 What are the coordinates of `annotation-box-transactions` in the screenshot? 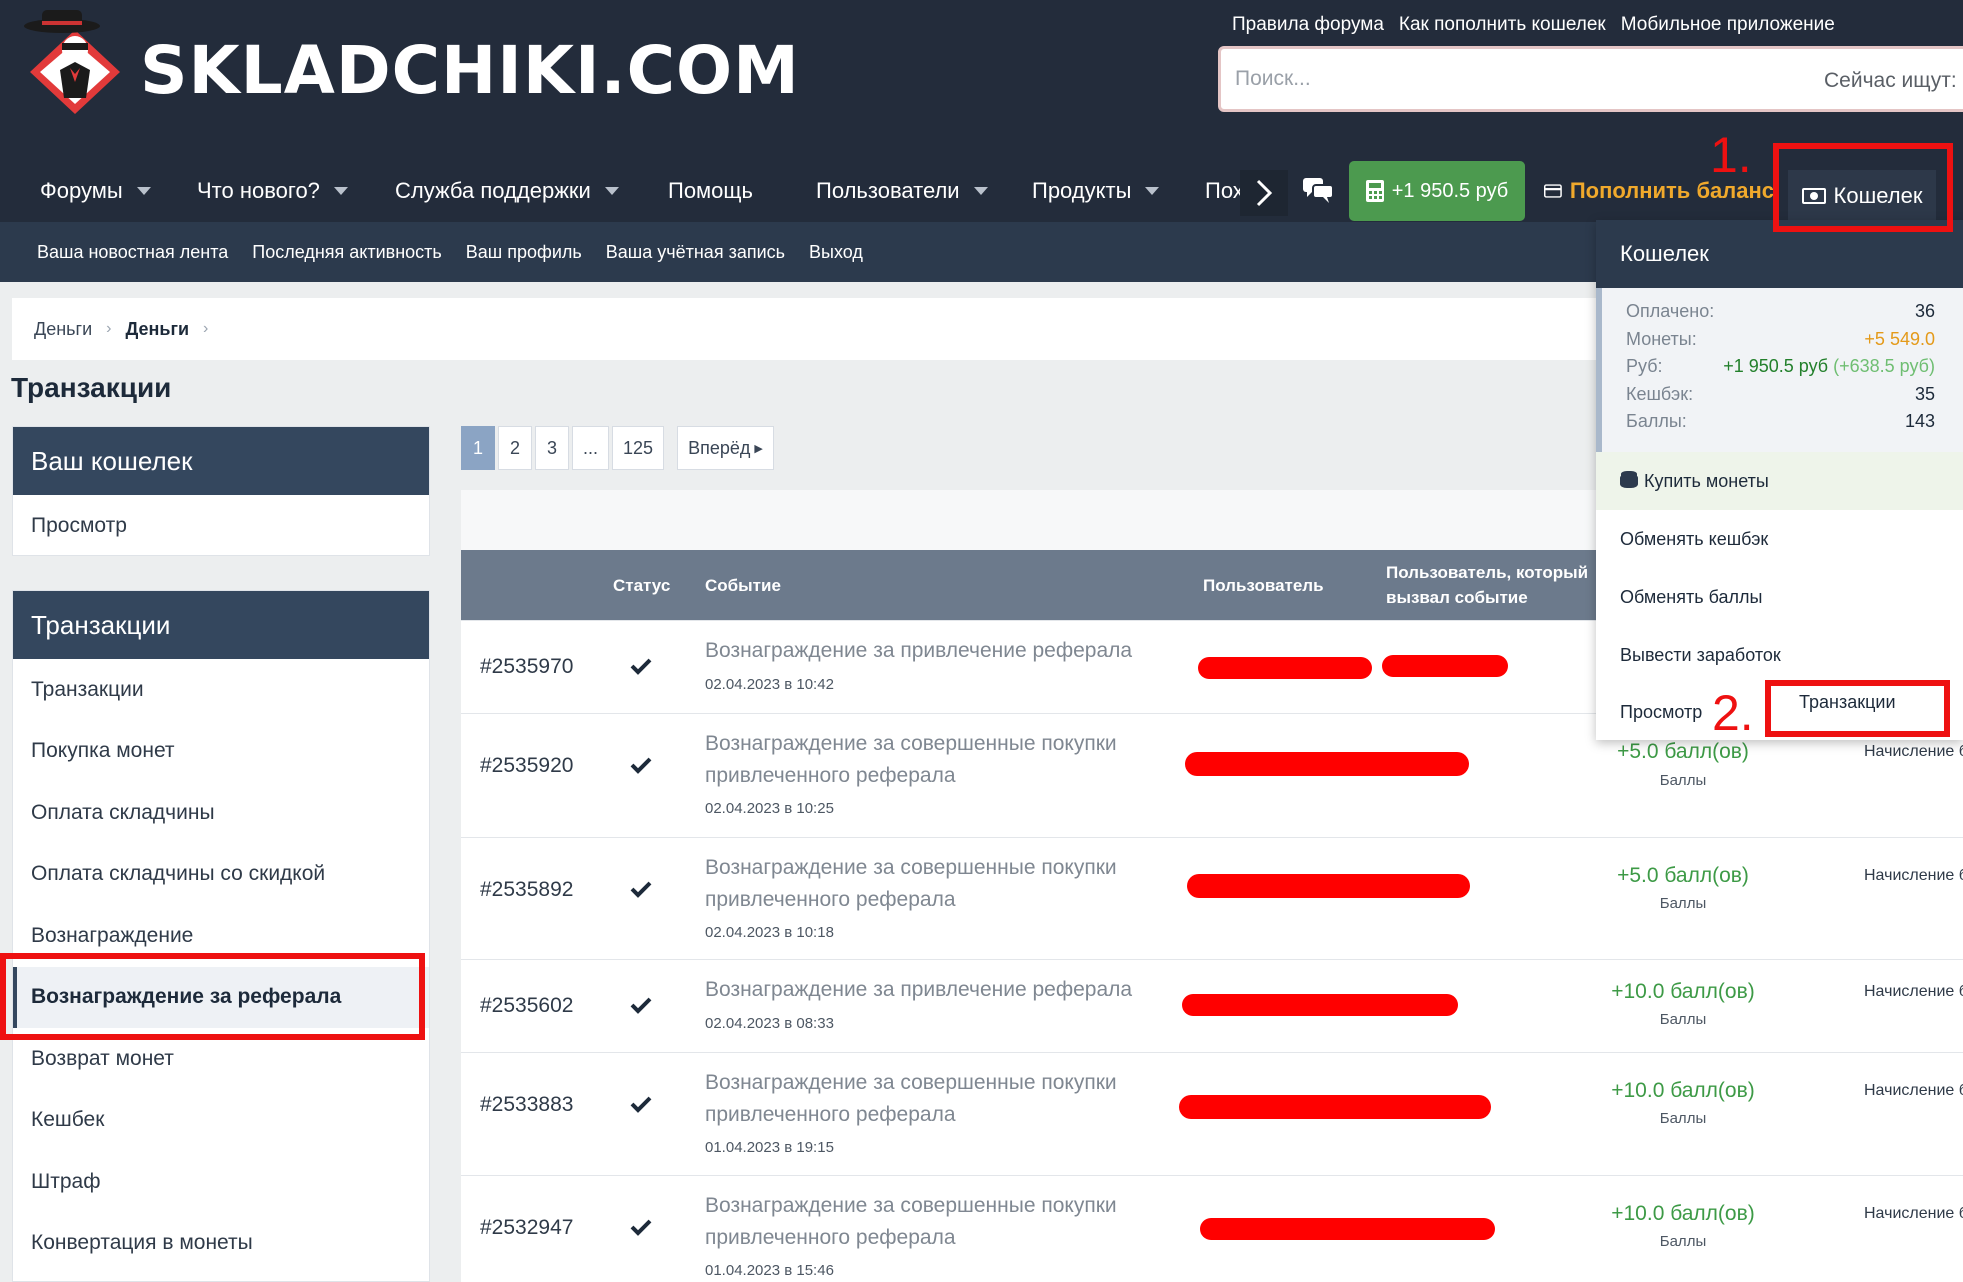 It's located at (1857, 708).